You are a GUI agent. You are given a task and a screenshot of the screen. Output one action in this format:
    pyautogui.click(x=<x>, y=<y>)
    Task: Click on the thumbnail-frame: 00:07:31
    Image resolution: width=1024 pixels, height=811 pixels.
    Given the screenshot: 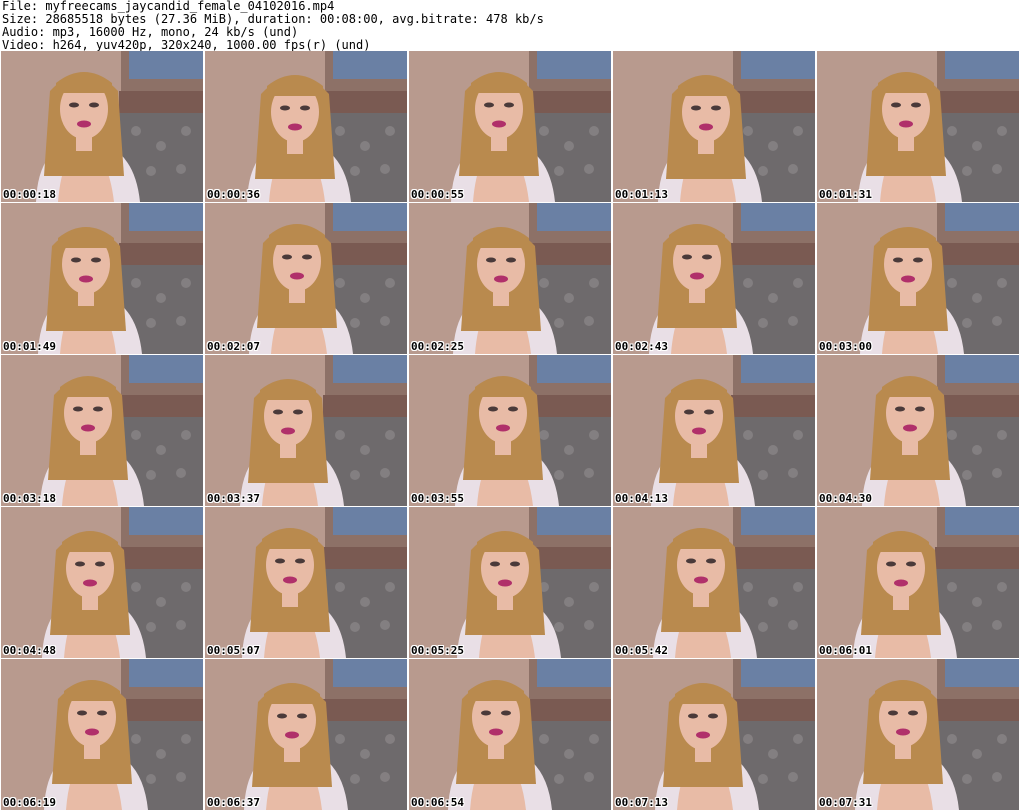 What is the action you would take?
    pyautogui.click(x=918, y=734)
    